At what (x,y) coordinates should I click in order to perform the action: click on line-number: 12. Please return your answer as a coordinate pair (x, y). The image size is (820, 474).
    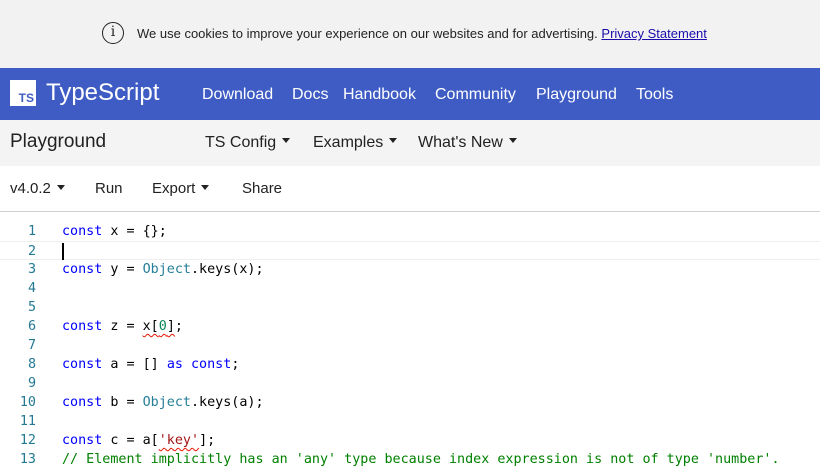
    Looking at the image, I should click on (27, 440).